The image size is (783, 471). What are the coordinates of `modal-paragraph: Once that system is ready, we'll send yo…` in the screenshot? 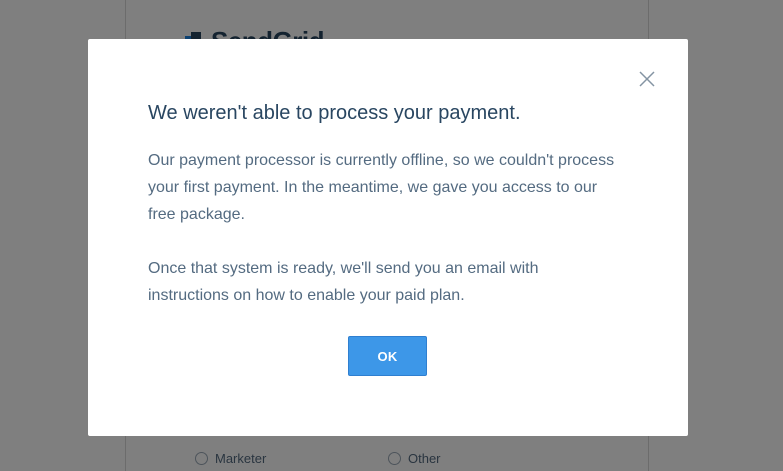 It's located at (343, 282).